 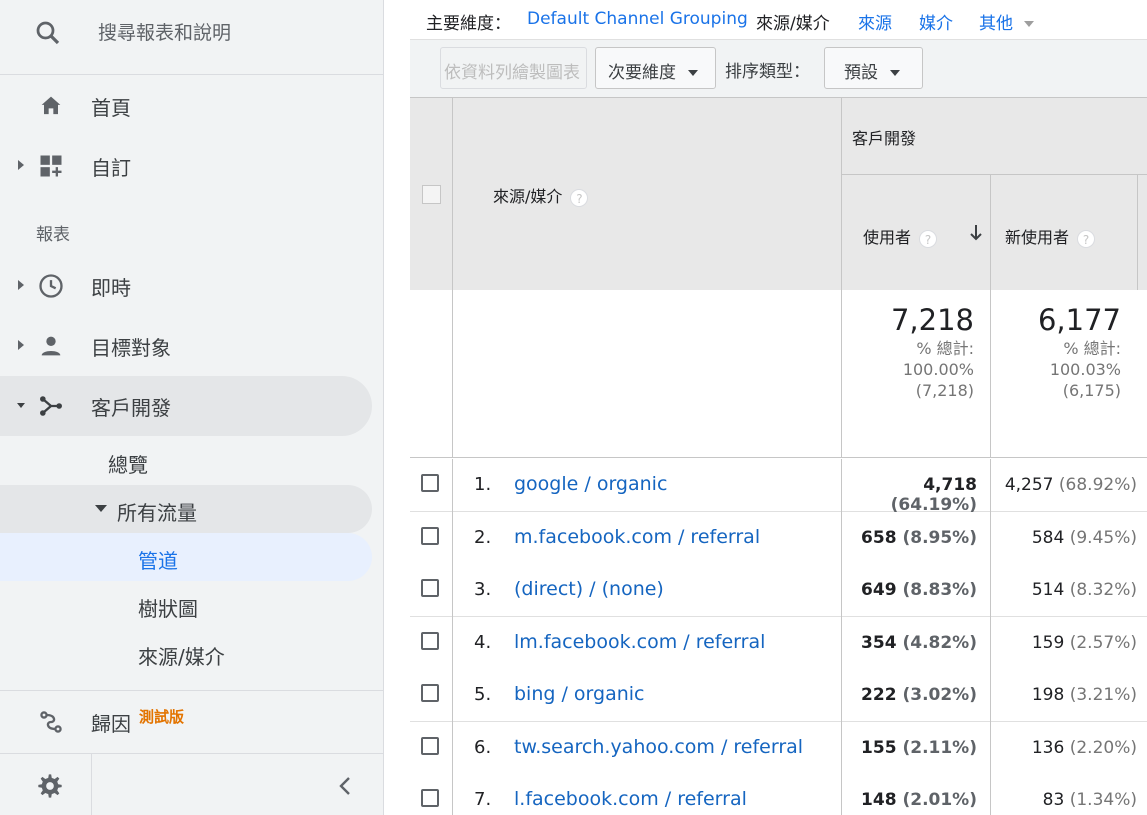 What do you see at coordinates (879, 642) in the screenshot?
I see `users-value: 354` at bounding box center [879, 642].